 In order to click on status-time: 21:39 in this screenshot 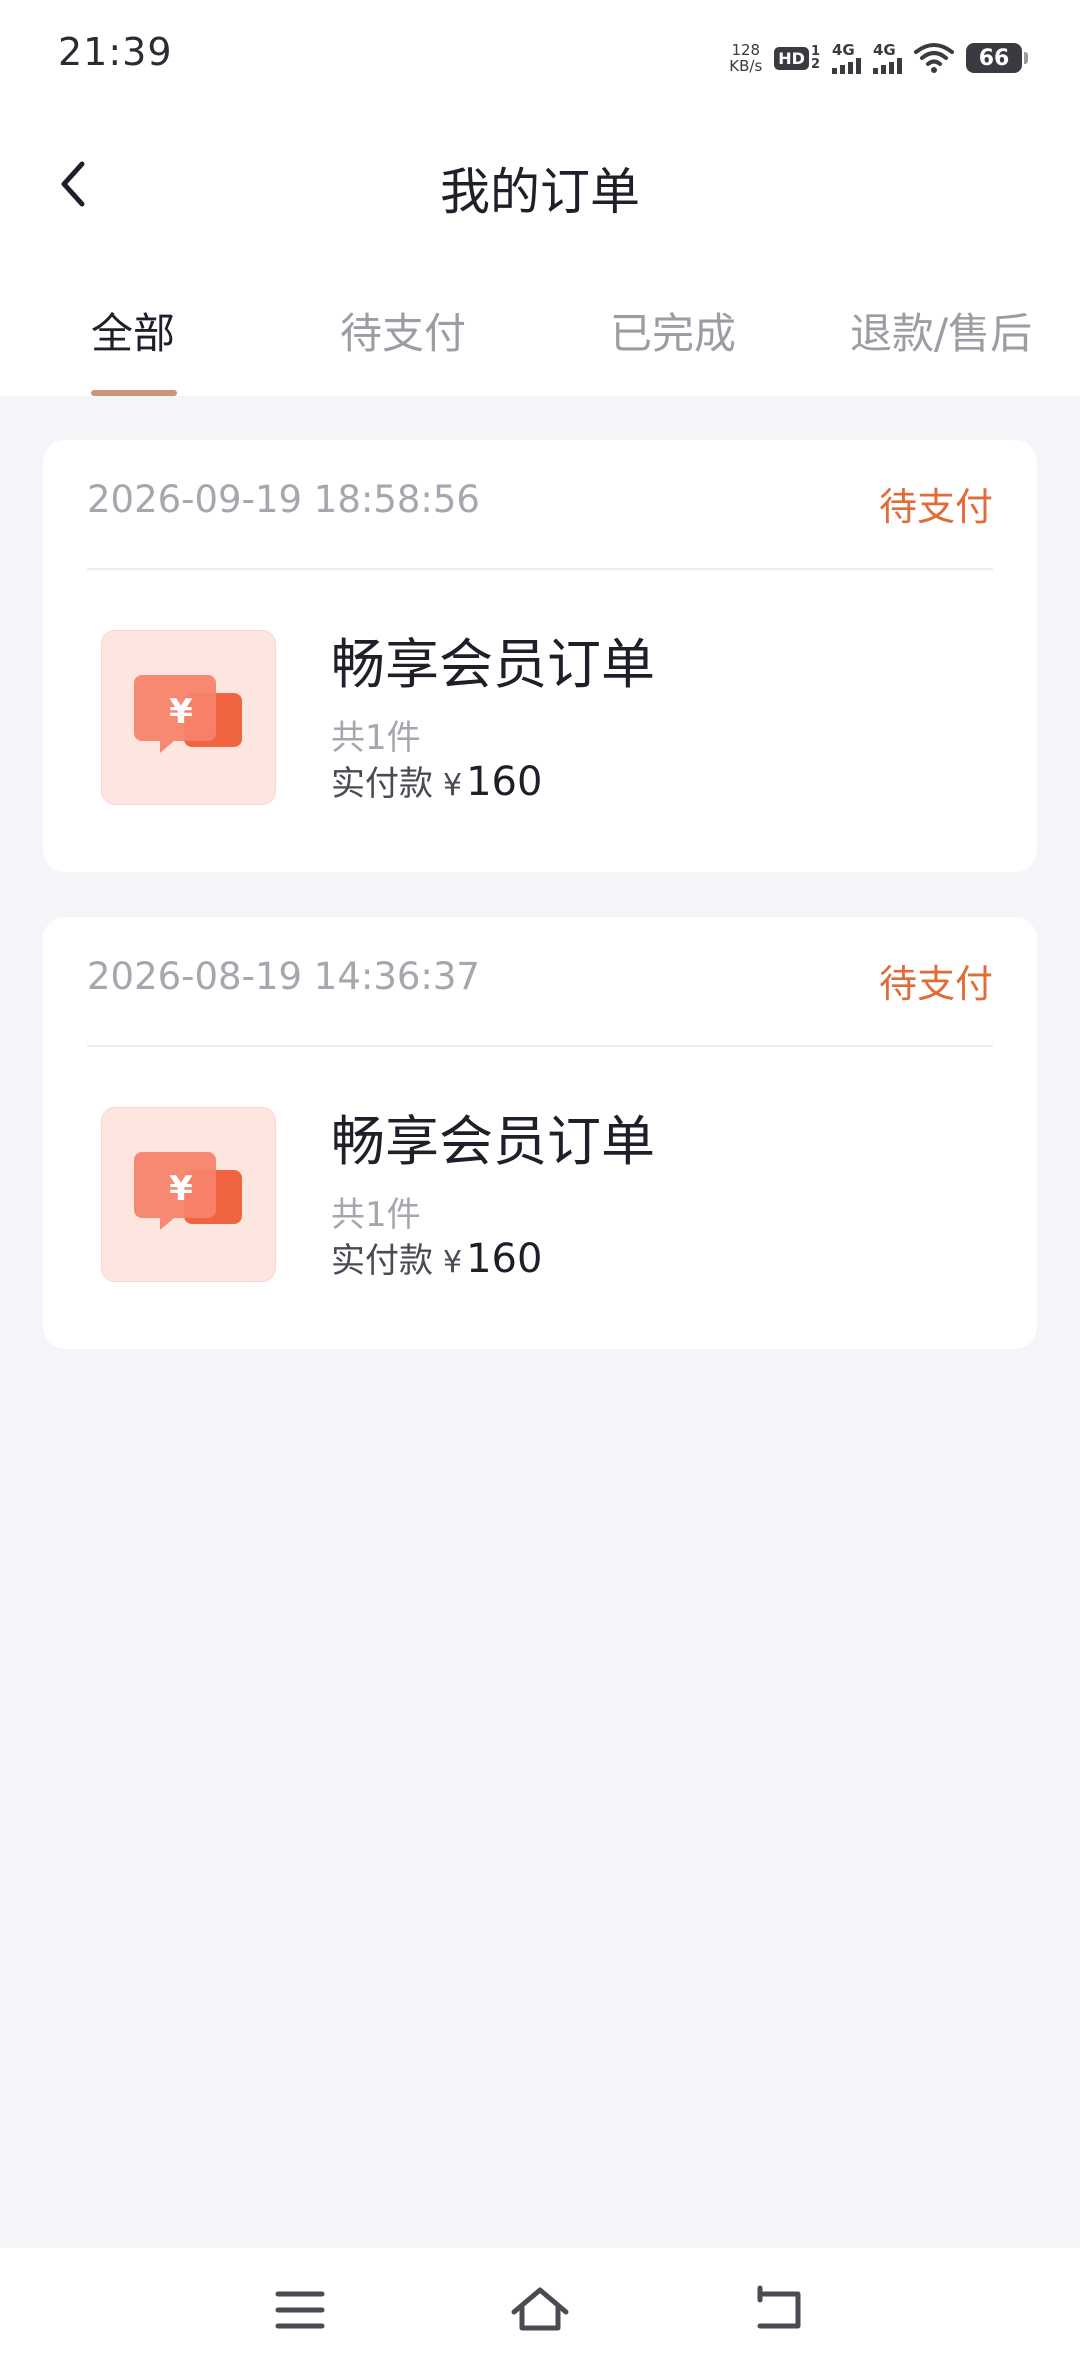, I will do `click(115, 52)`.